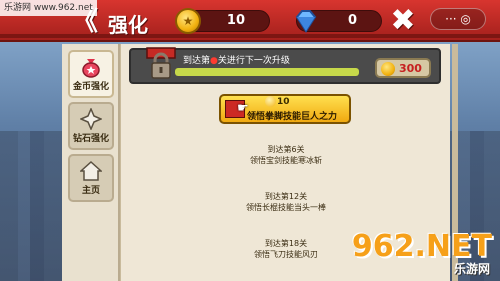  I want to click on tab-home: 主页, so click(91, 178).